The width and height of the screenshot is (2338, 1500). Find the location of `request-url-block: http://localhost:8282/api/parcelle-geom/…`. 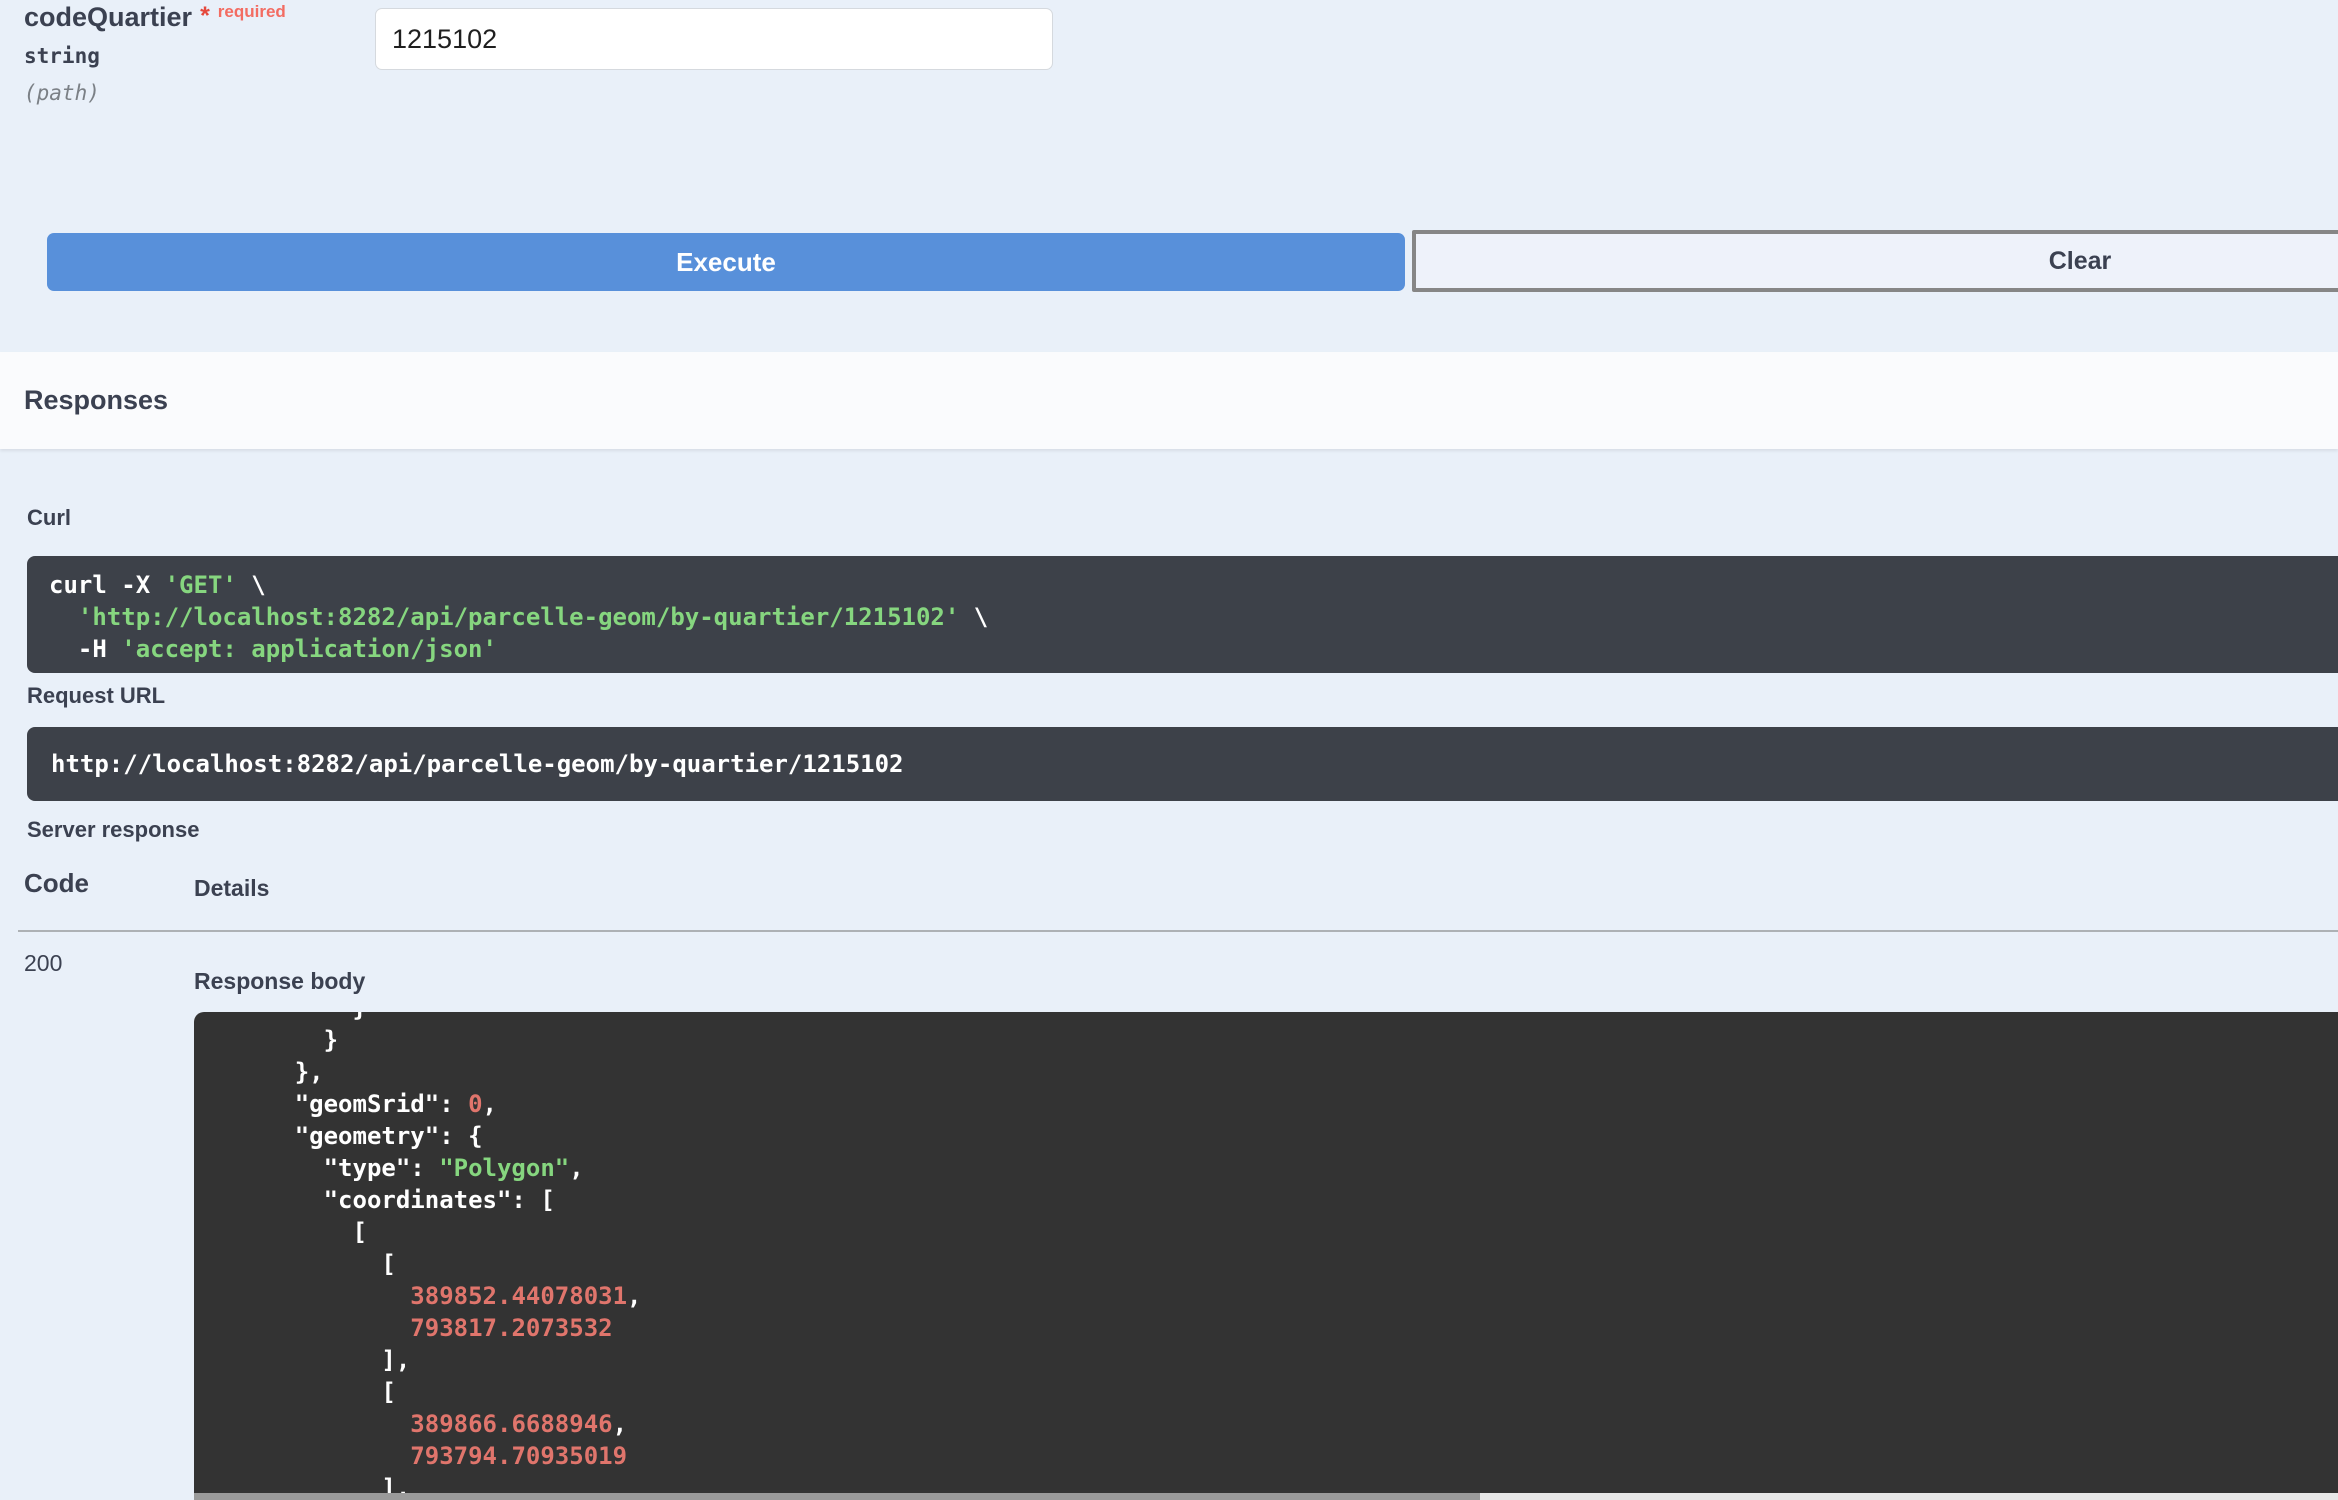

request-url-block: http://localhost:8282/api/parcelle-geom/… is located at coordinates (1182, 764).